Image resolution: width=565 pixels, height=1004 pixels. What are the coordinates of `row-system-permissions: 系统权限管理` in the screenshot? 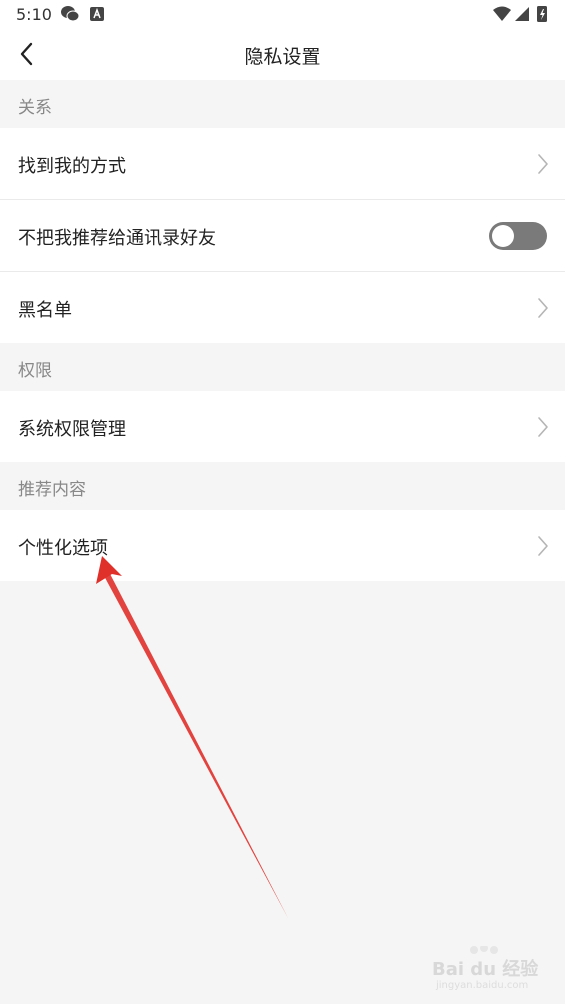 It's located at (282, 426).